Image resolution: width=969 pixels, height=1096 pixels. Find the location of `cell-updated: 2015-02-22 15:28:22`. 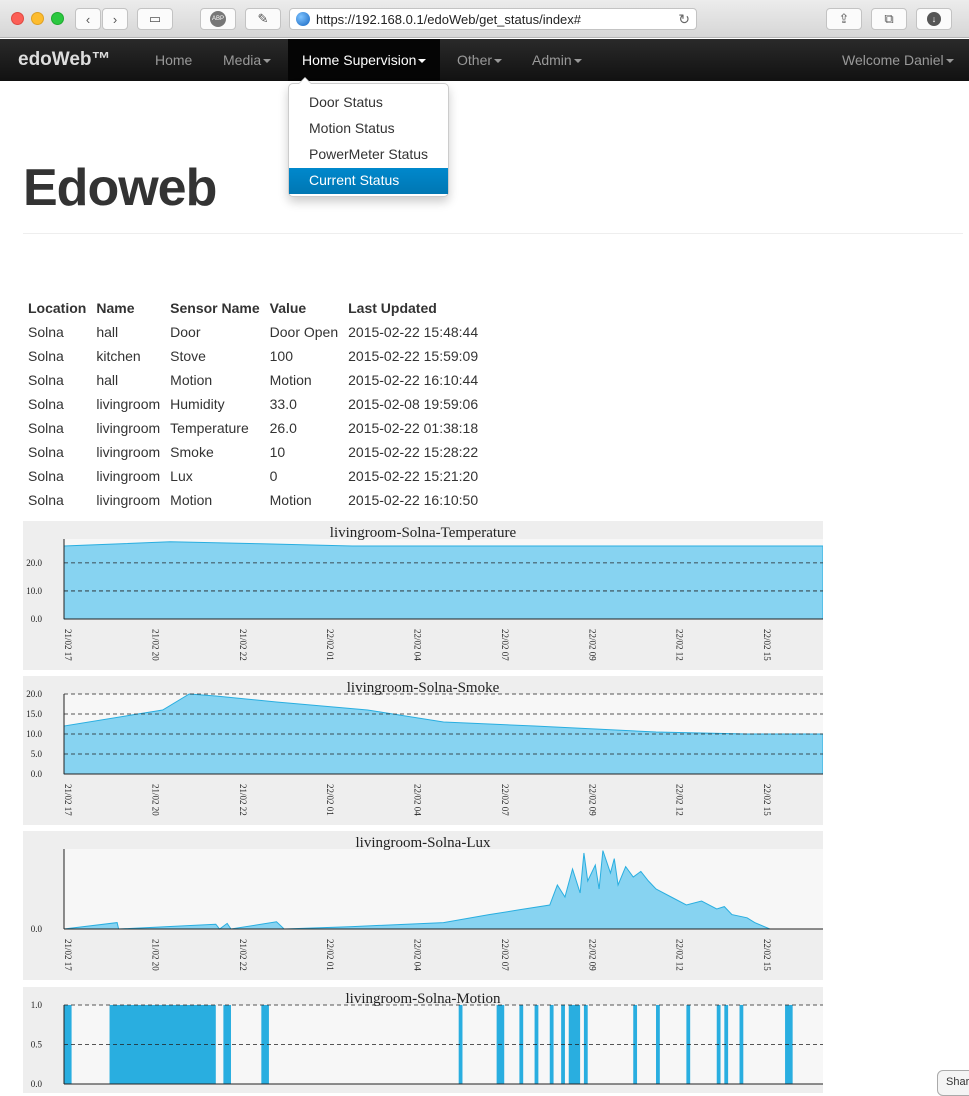

cell-updated: 2015-02-22 15:28:22 is located at coordinates (413, 452).